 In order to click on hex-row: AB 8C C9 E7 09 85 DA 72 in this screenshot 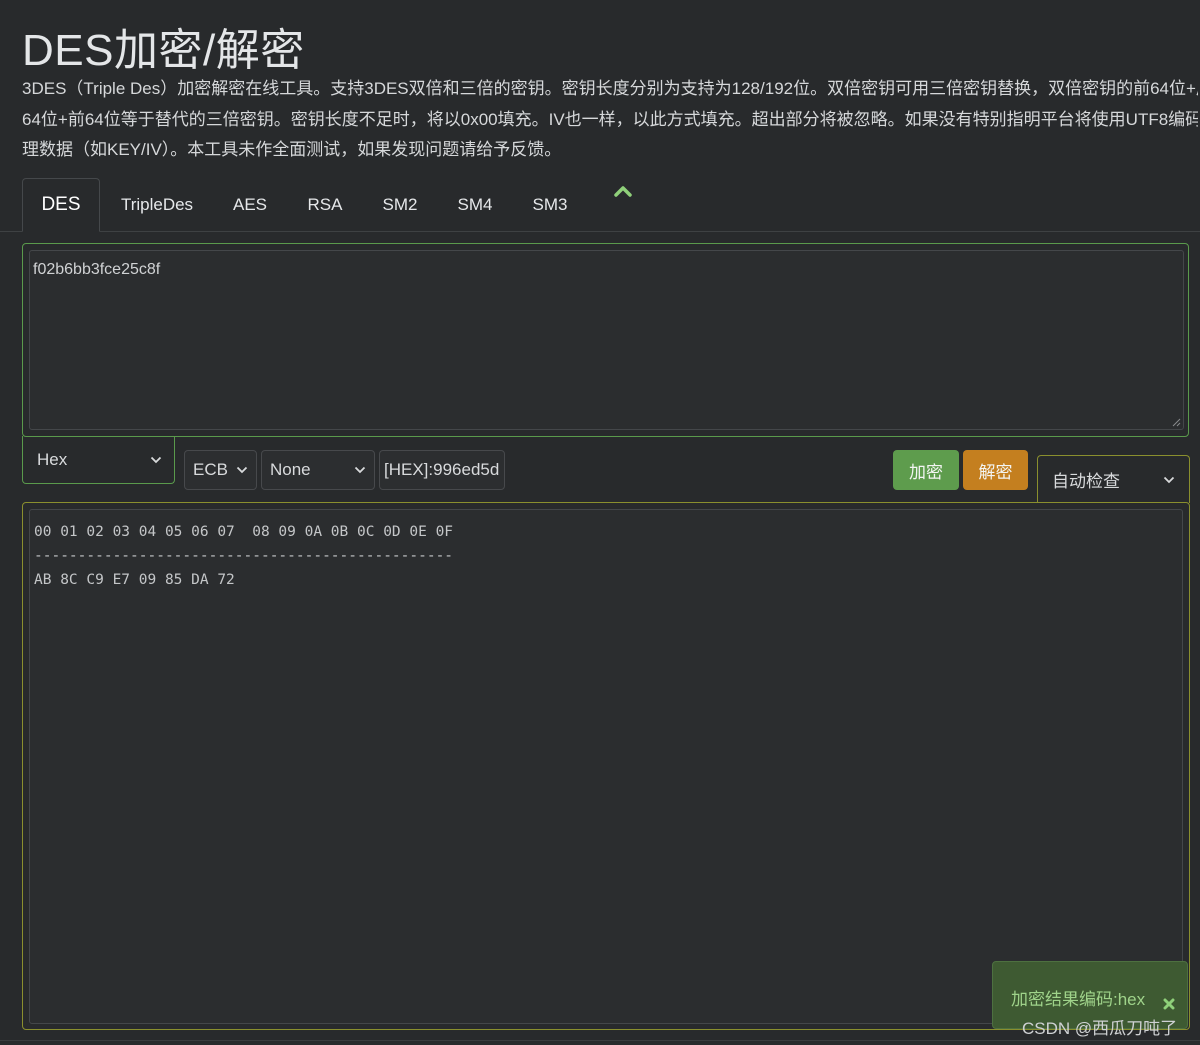, I will do `click(134, 580)`.